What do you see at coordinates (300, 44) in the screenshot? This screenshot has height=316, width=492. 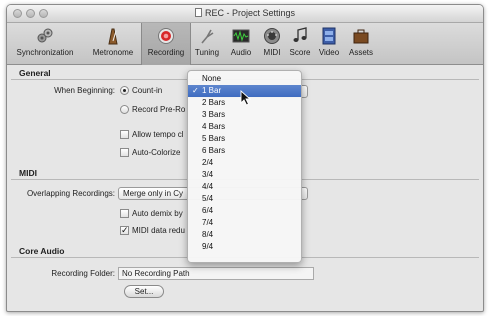 I see `tab-score: Score` at bounding box center [300, 44].